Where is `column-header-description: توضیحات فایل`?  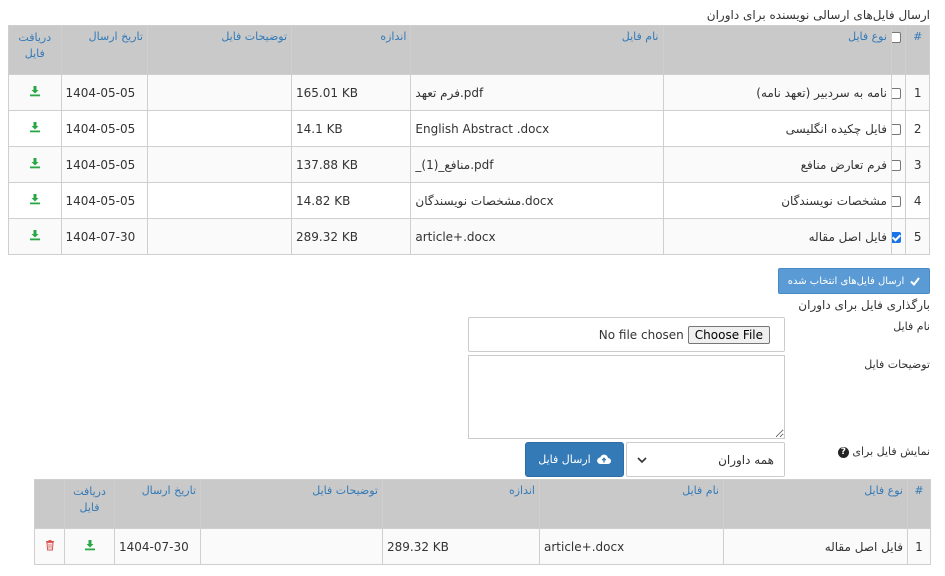
column-header-description: توضیحات فایل is located at coordinates (291, 504).